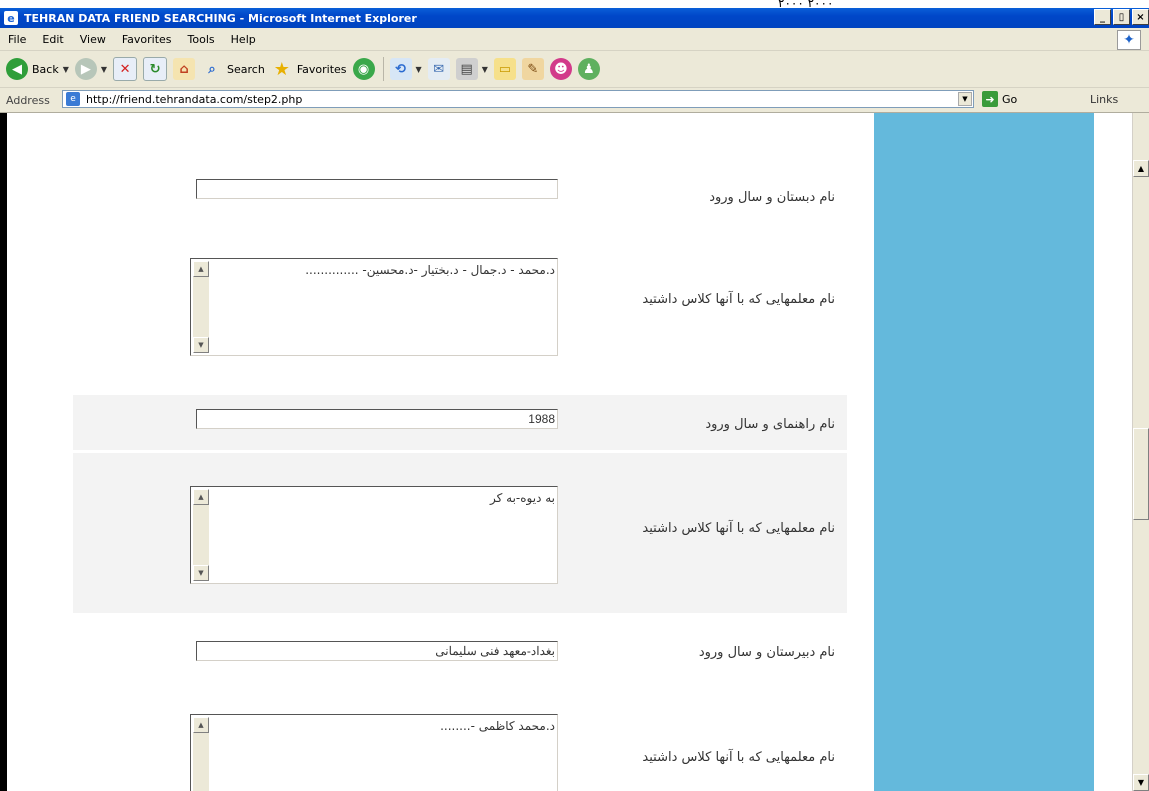  I want to click on refresh-button: ↻, so click(155, 69).